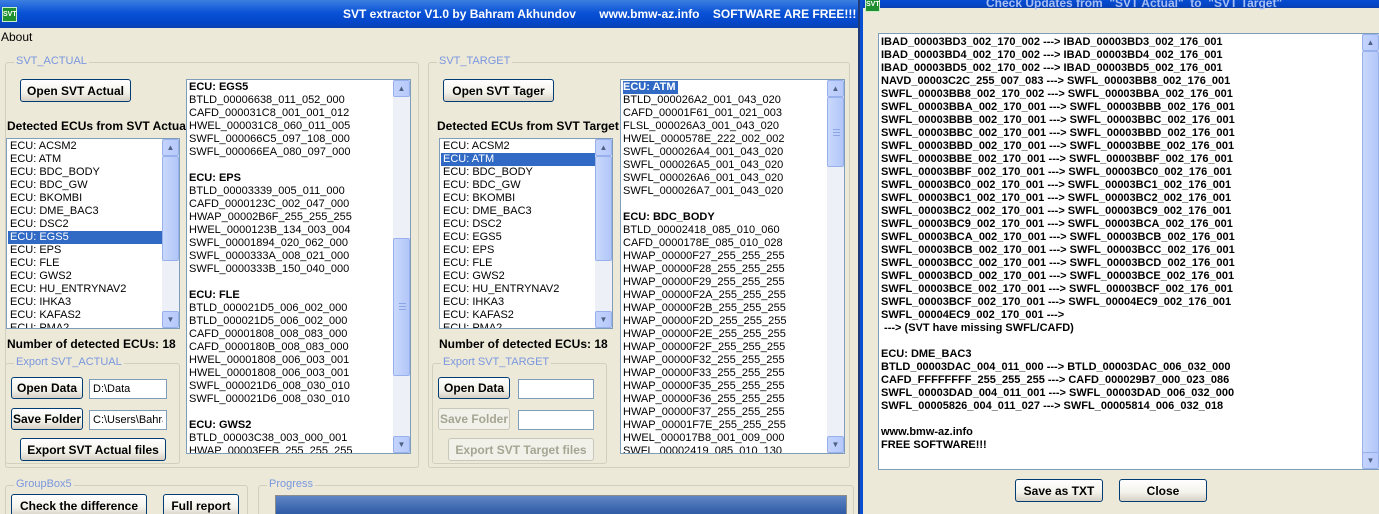  What do you see at coordinates (128, 420) in the screenshot?
I see `actual-save-folder-path` at bounding box center [128, 420].